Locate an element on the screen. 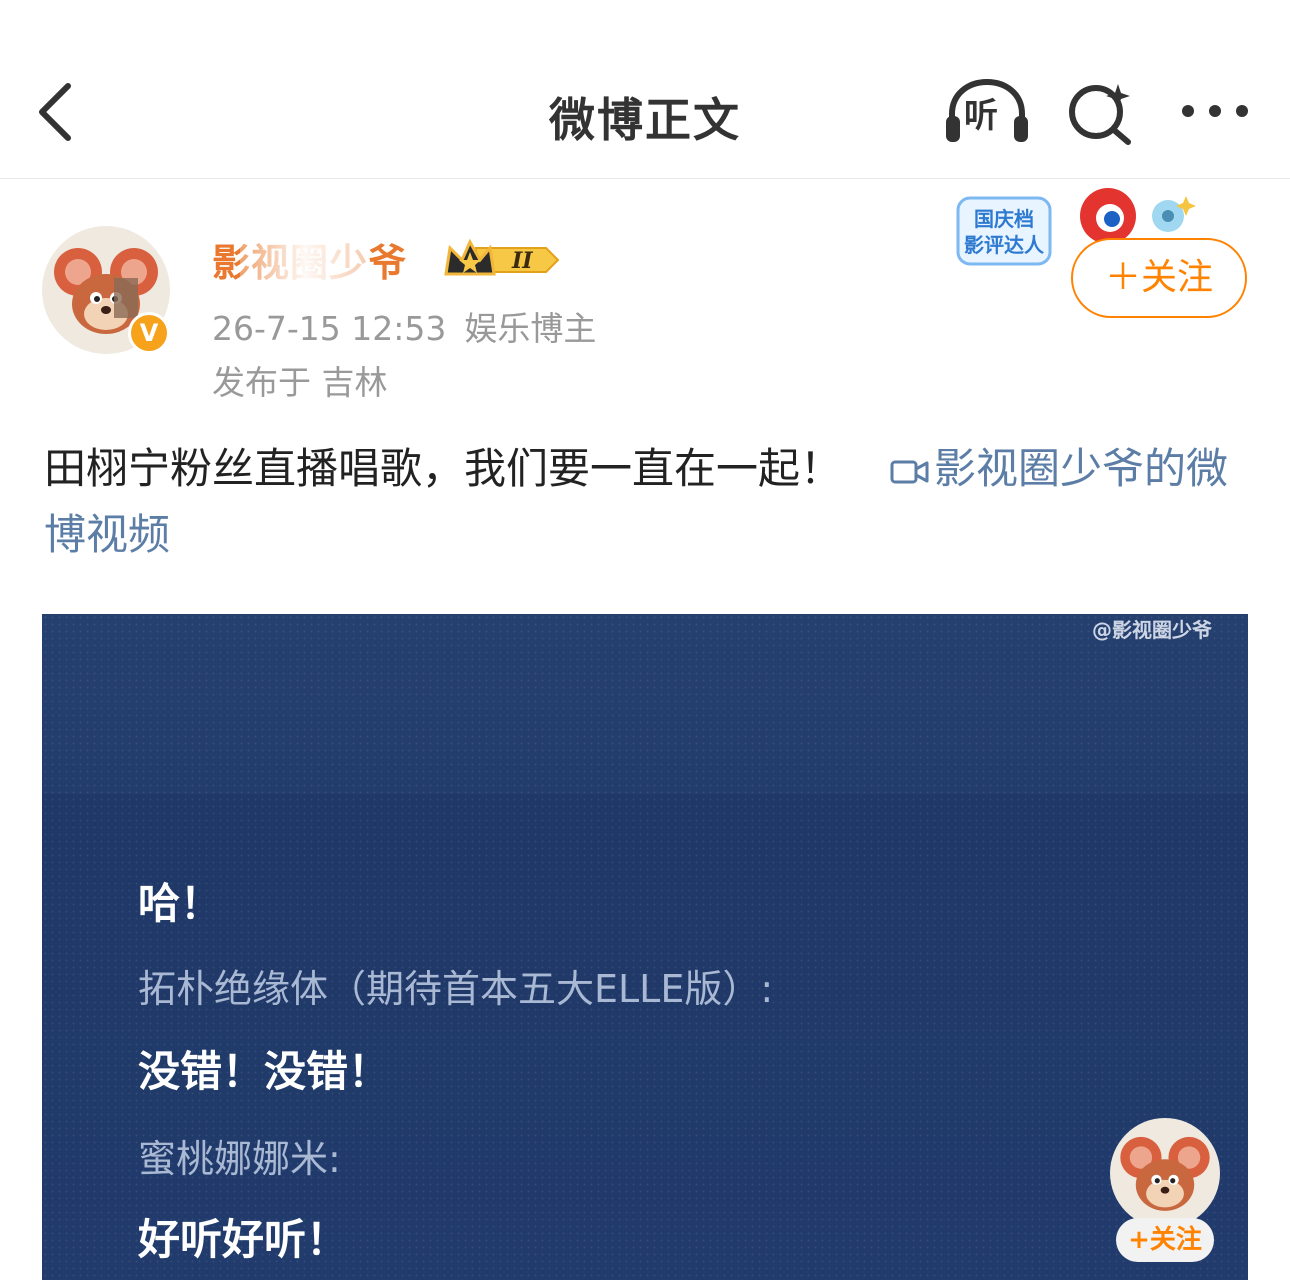  caption-line: 没错！没错！ is located at coordinates (264, 1071).